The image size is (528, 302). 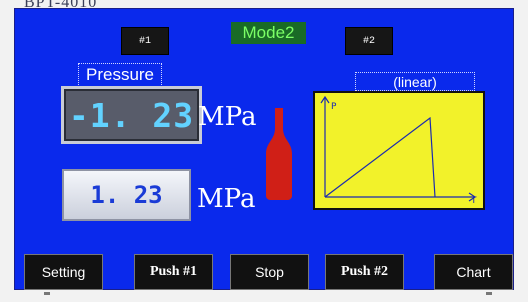 What do you see at coordinates (334, 107) in the screenshot?
I see `y-axis-label: P` at bounding box center [334, 107].